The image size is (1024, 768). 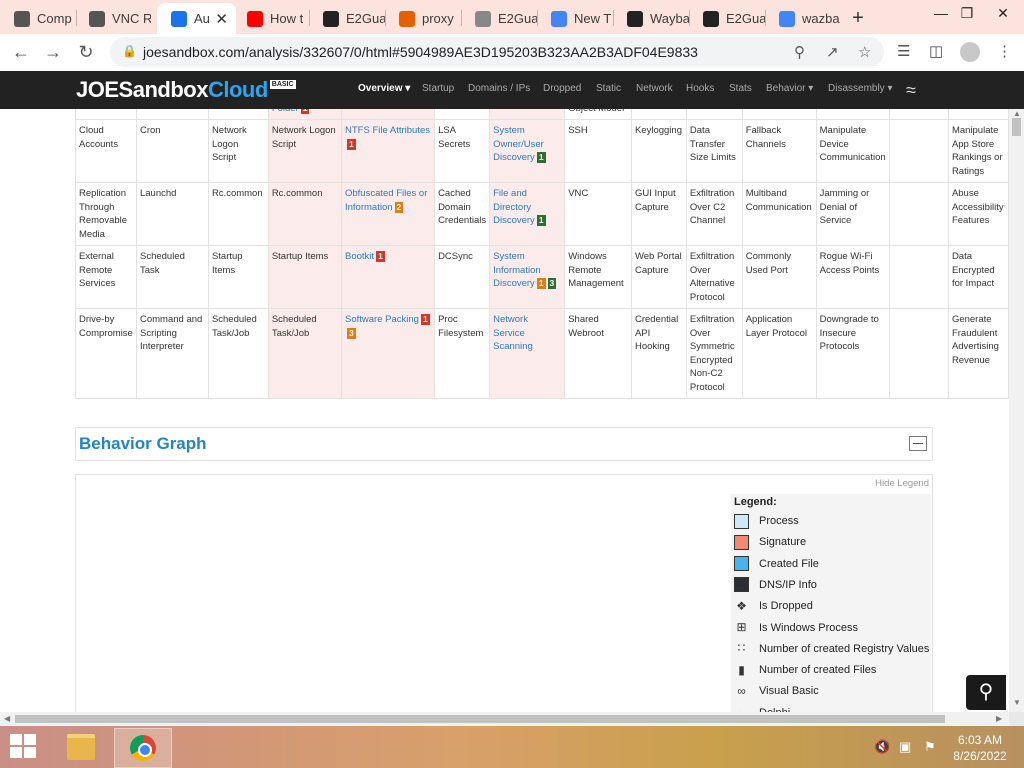 I want to click on scroll-down-icon: ▼, so click(x=1017, y=702).